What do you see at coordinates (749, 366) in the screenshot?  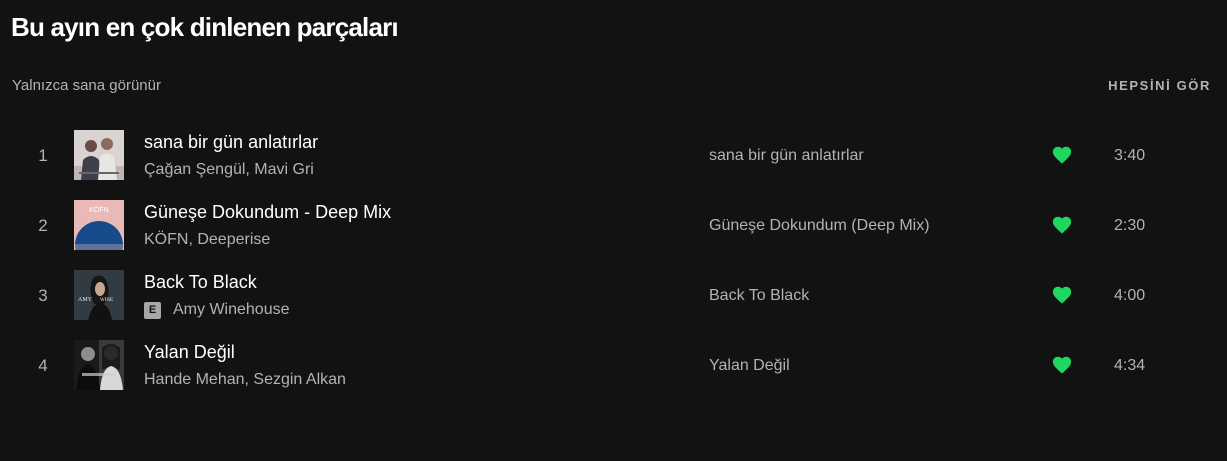 I see `track-album: Yalan Değil` at bounding box center [749, 366].